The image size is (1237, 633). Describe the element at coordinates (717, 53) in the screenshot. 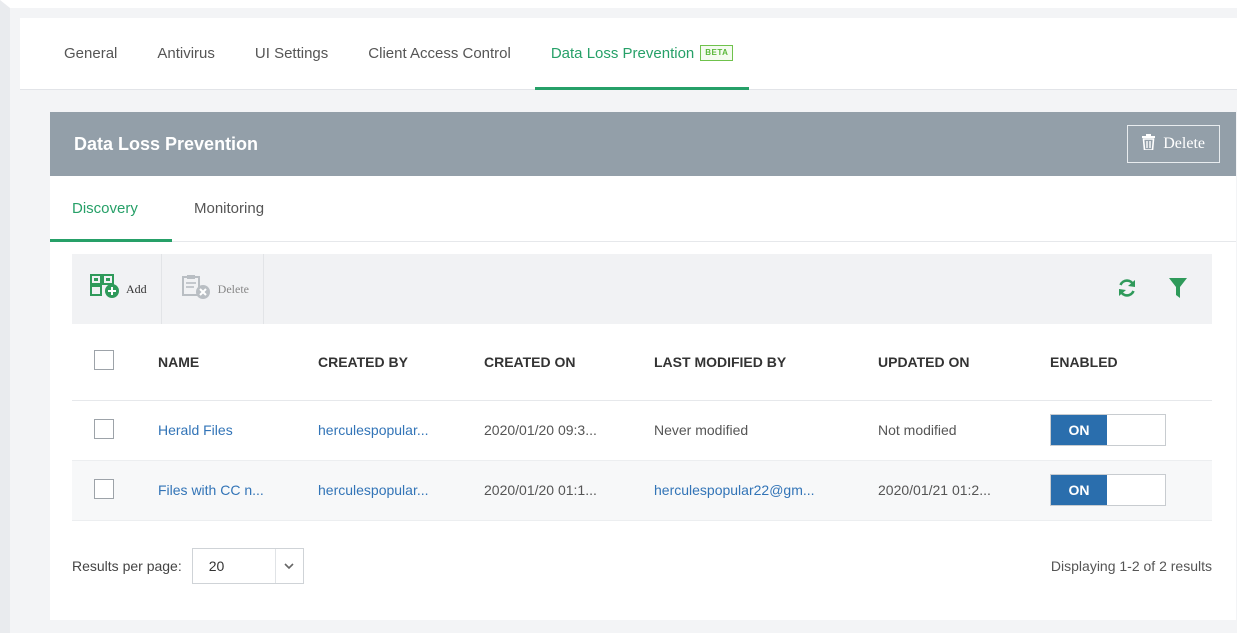

I see `beta-badge: BETA` at that location.